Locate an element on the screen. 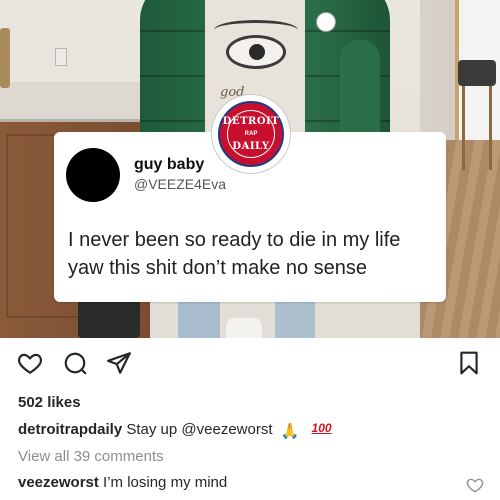  like-button is located at coordinates (30, 363).